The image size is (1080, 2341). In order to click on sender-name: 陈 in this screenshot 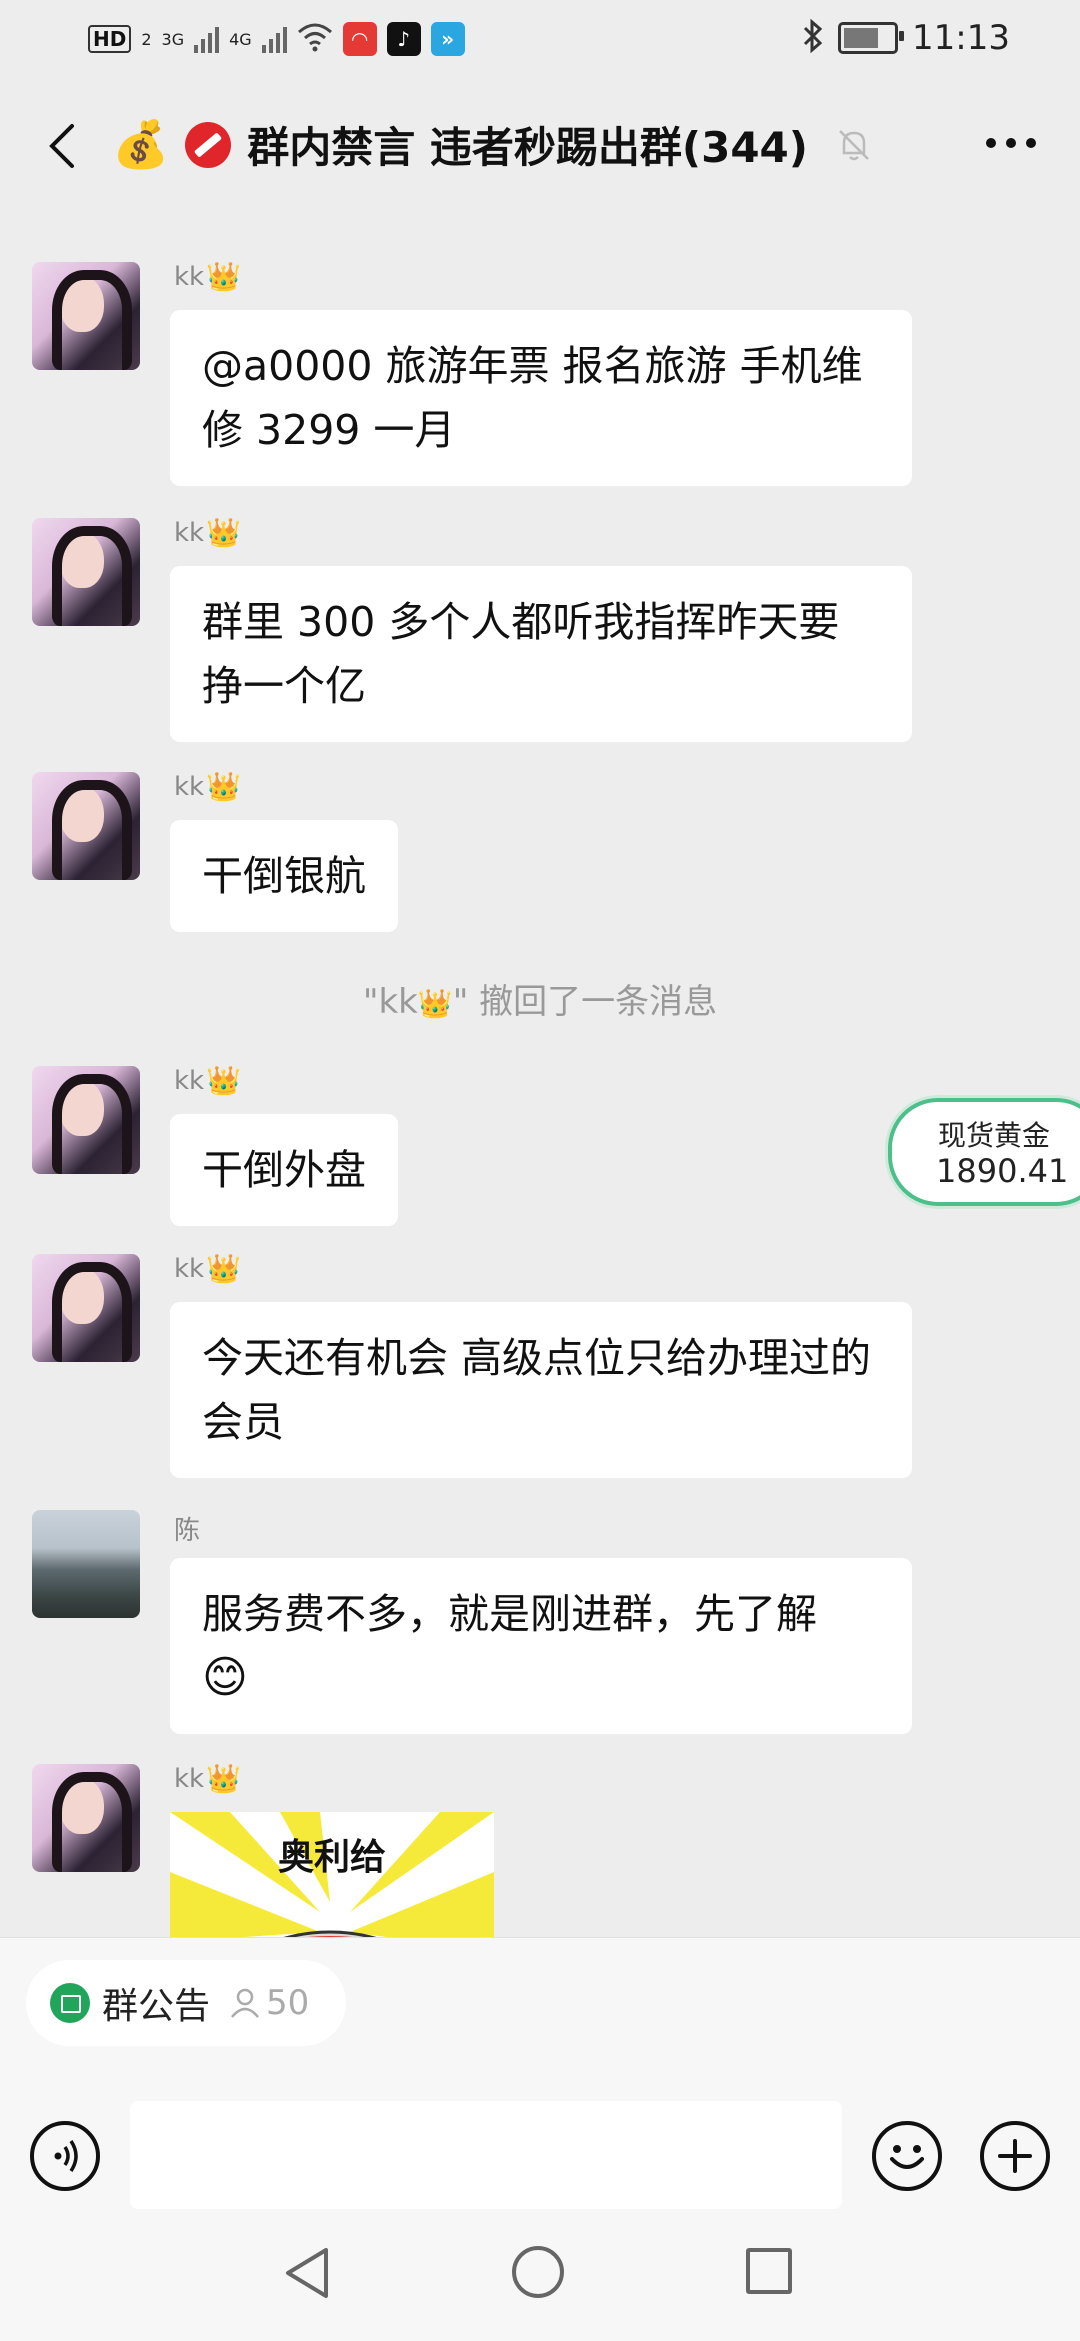, I will do `click(187, 1531)`.